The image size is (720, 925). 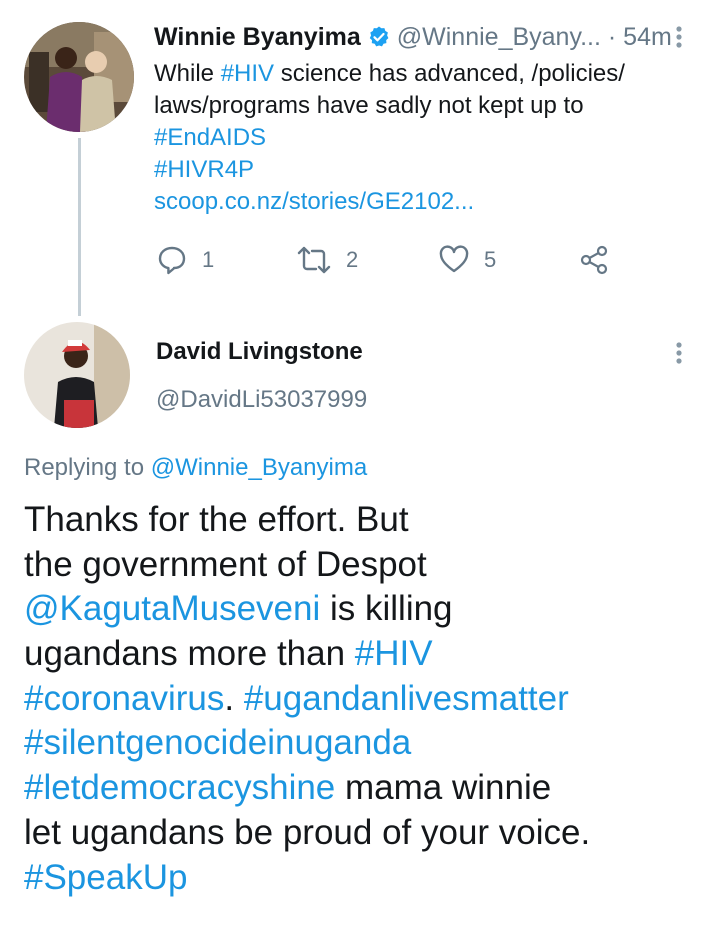 I want to click on hashtag-link: #HIVR4P, so click(x=204, y=169).